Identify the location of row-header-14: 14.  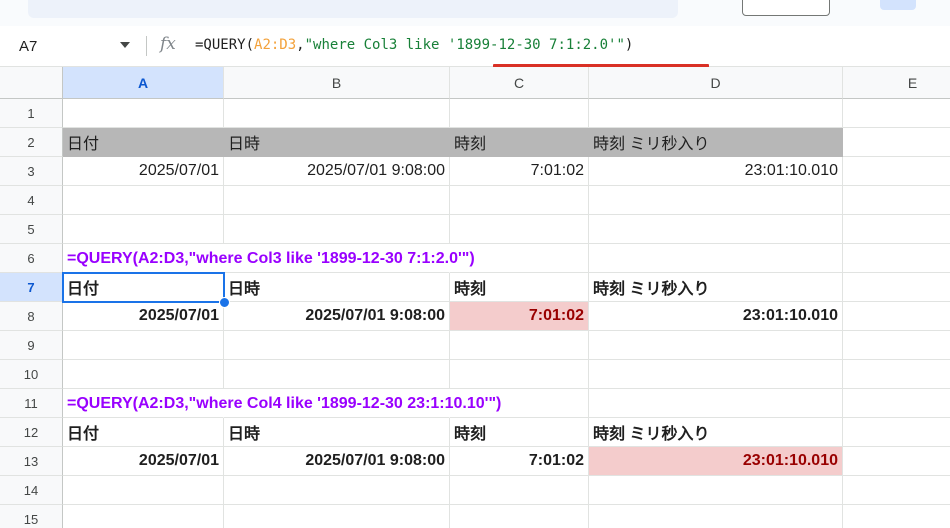
(31, 490).